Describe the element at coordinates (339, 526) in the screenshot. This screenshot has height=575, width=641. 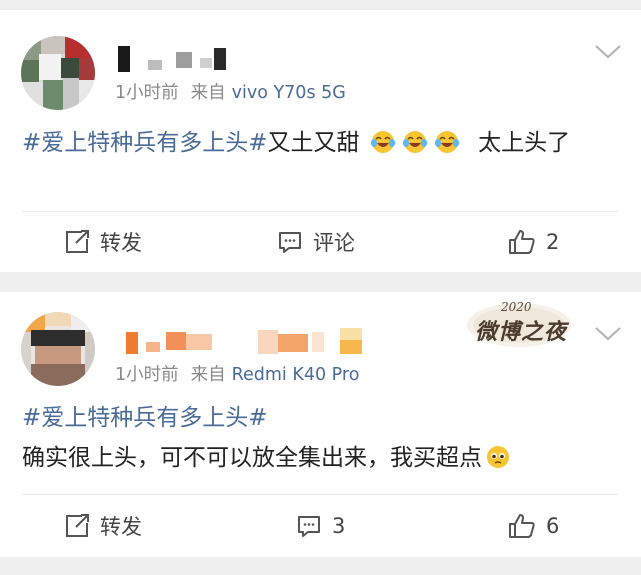
I see `comment-count: 3` at that location.